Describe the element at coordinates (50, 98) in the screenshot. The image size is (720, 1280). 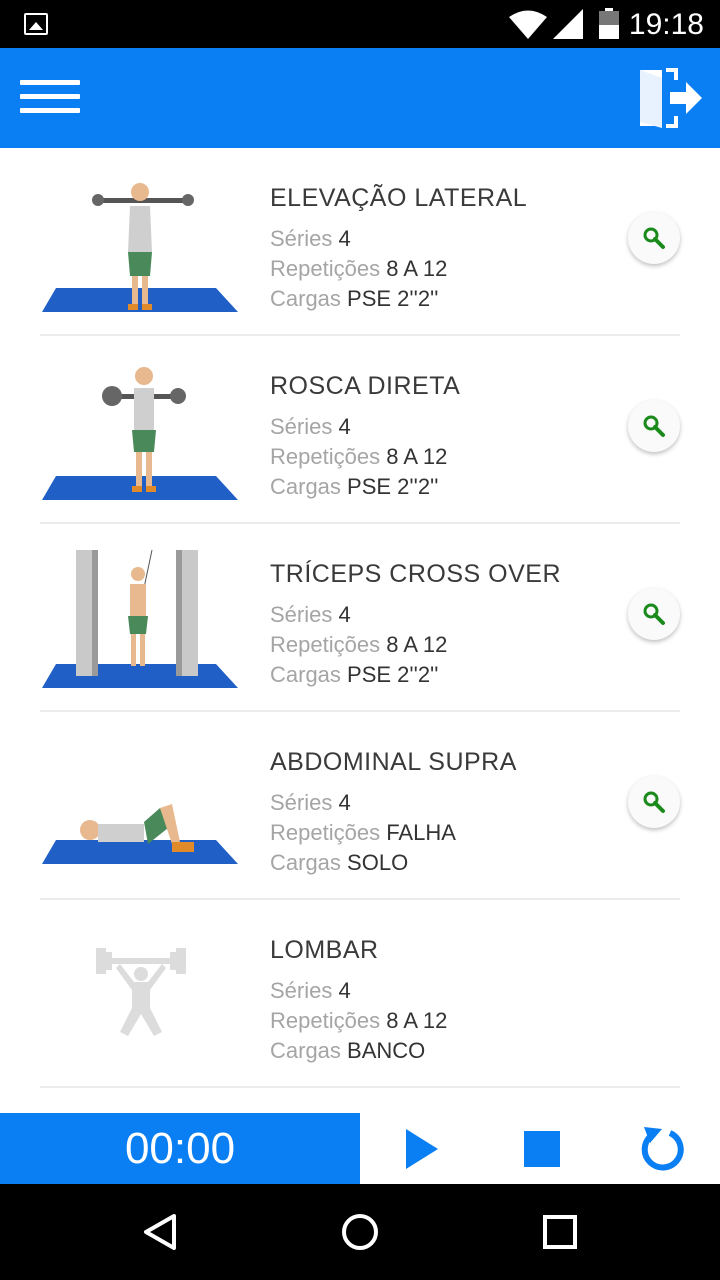
I see `menu-icon` at that location.